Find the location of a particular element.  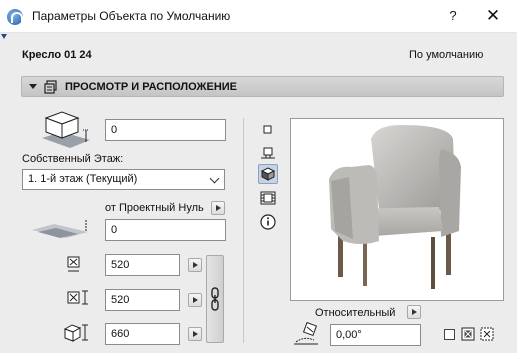

info-button is located at coordinates (268, 222).